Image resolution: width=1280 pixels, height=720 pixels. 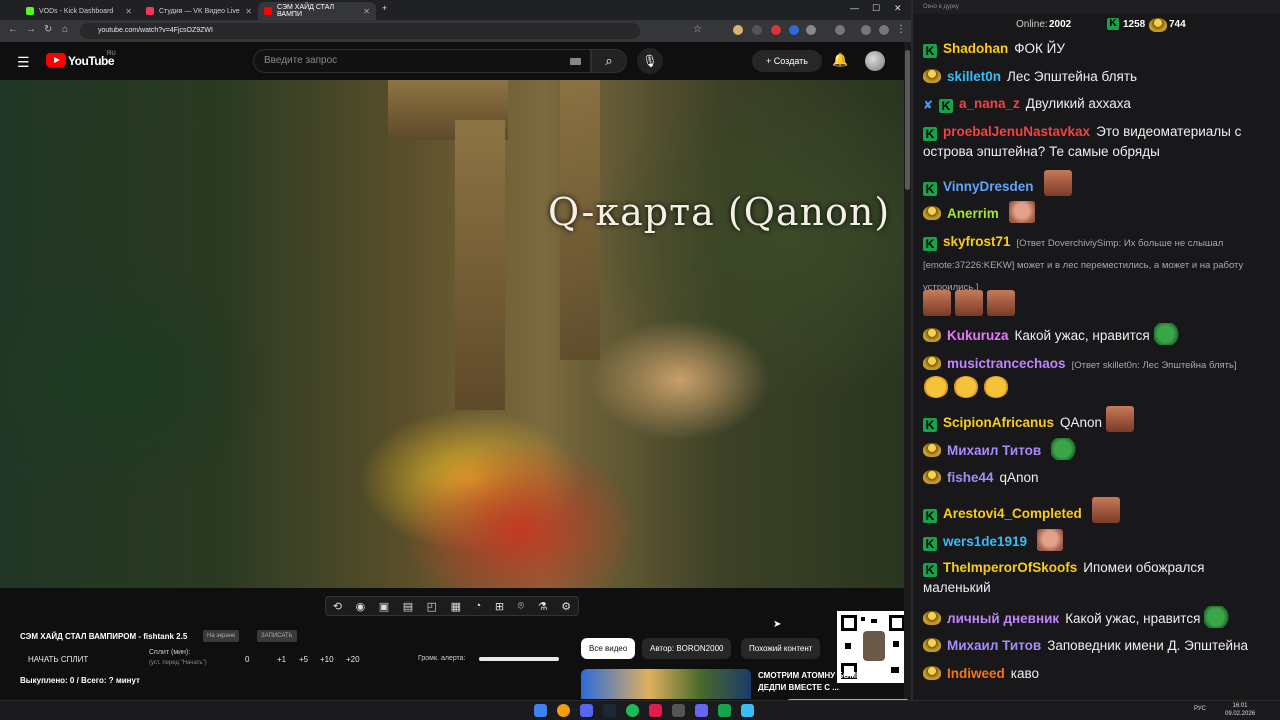 What do you see at coordinates (787, 61) in the screenshot?
I see `create-button: + Создать` at bounding box center [787, 61].